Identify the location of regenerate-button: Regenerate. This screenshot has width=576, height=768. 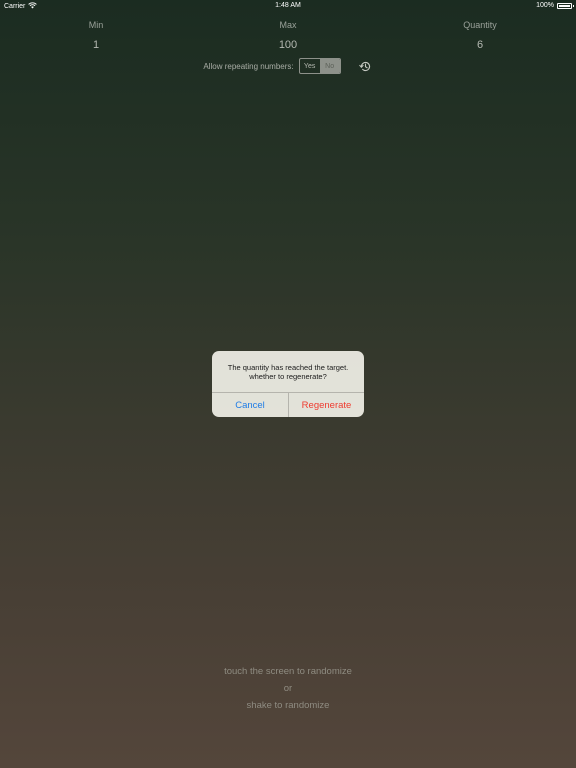
(326, 405).